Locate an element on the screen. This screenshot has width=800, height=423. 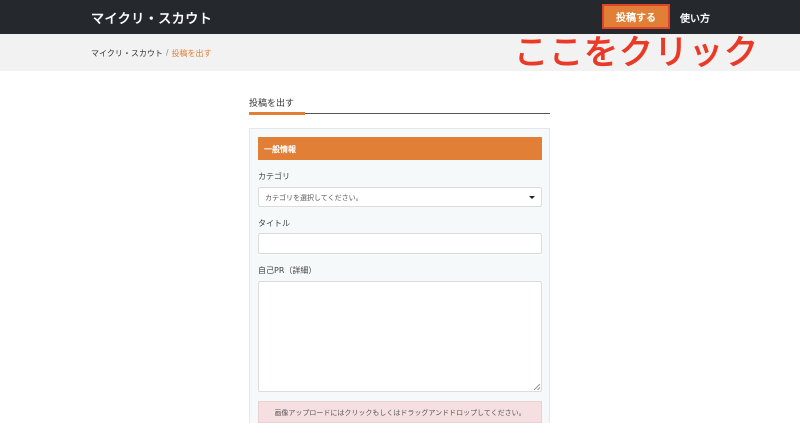
section-header-general: 一般情報 is located at coordinates (400, 148).